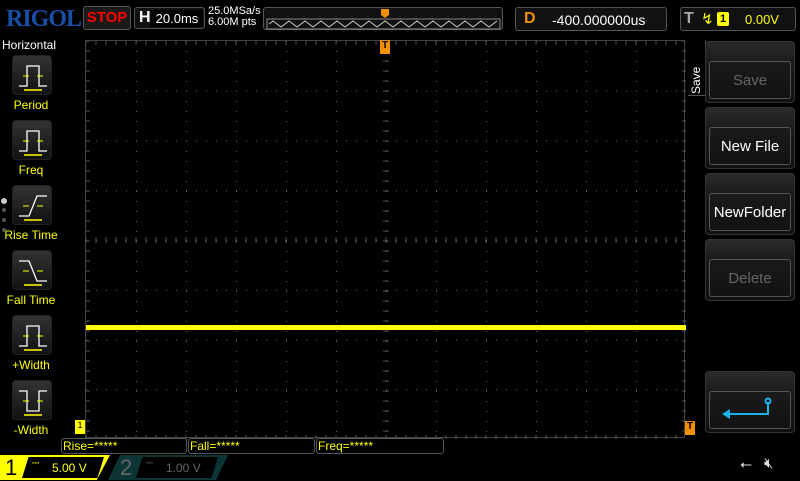 Image resolution: width=800 pixels, height=481 pixels. I want to click on memory-depth: 6.00M pts, so click(232, 22).